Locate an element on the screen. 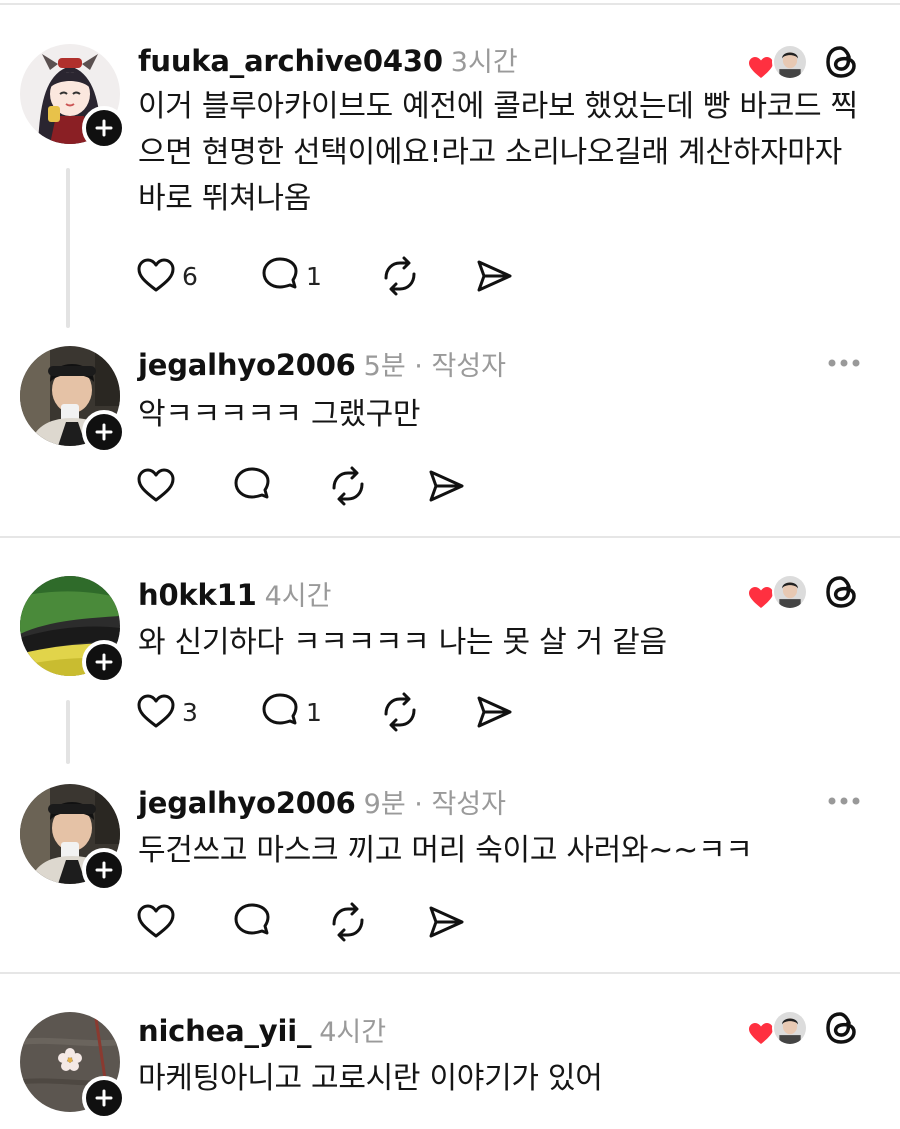  post-text: 와 신기하다 ㅋㅋㅋㅋㅋ 나는 못 살 거 같음 is located at coordinates (402, 642).